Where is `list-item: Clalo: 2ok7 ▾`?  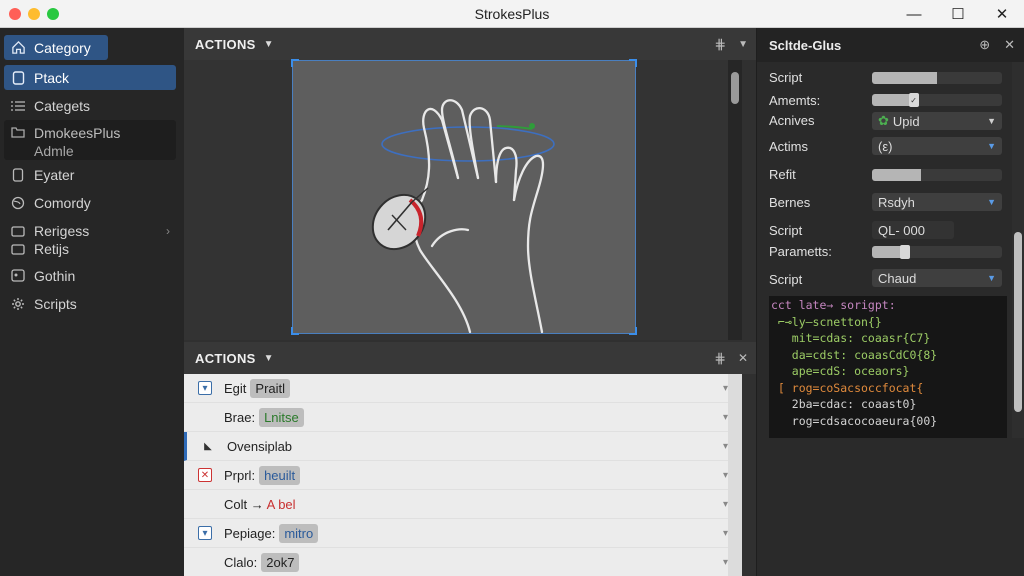
list-item: Clalo: 2ok7 ▾ is located at coordinates (463, 562).